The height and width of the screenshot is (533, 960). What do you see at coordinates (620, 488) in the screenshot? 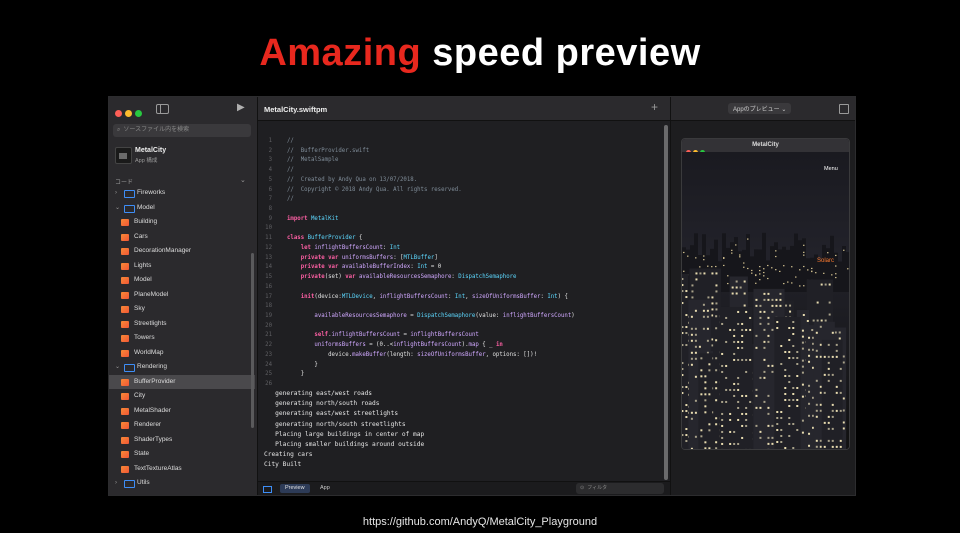
I see `filter-field: ⊙ フィルタ` at bounding box center [620, 488].